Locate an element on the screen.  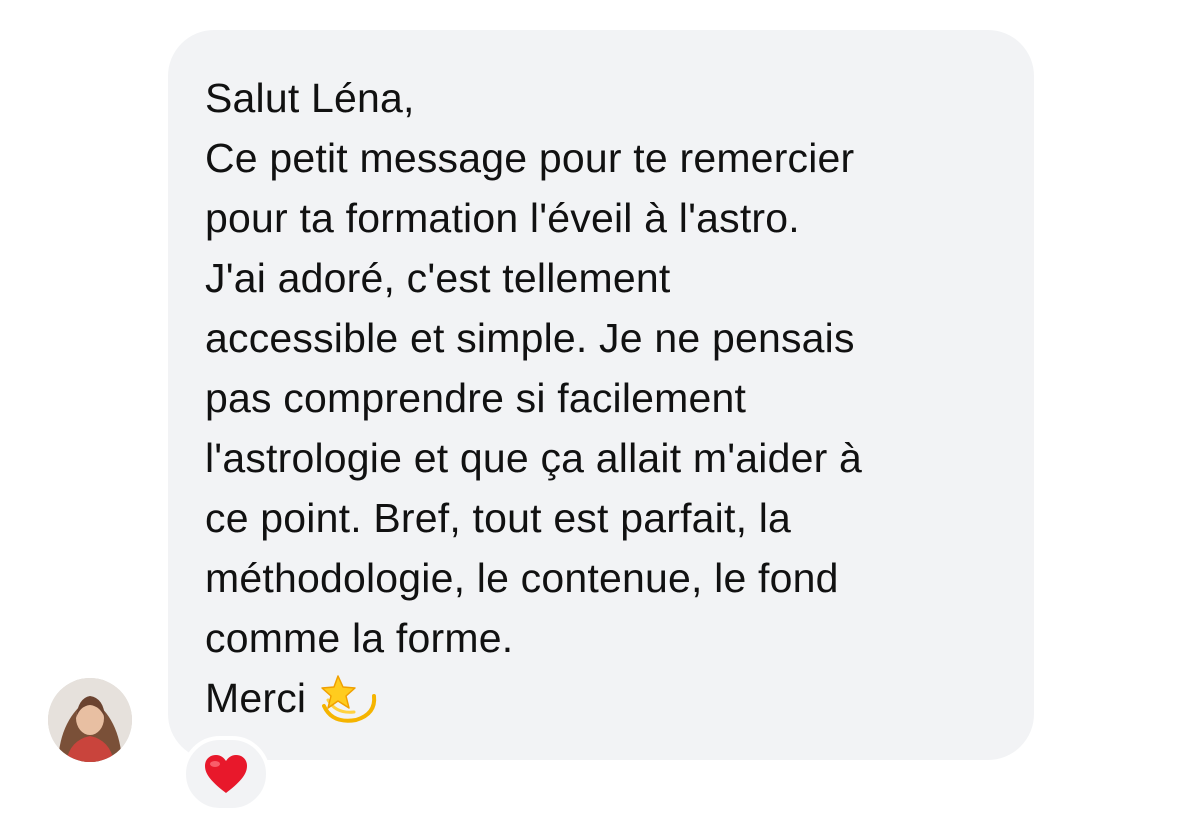
message-line: méthodologie, le contenue, le fond is located at coordinates (522, 578).